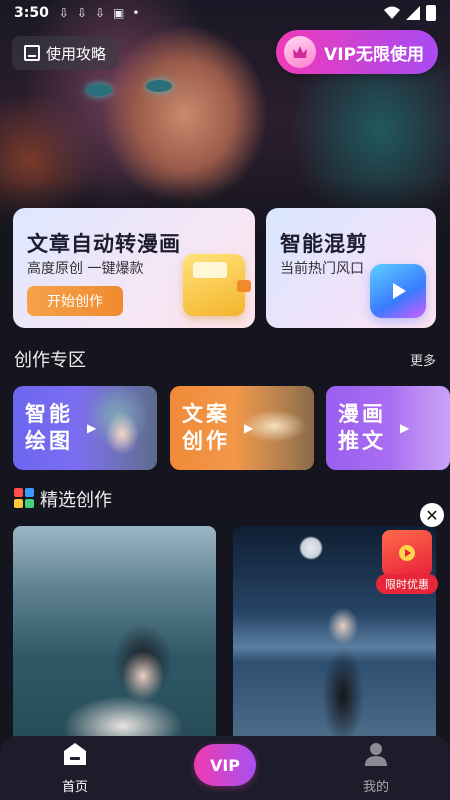 The height and width of the screenshot is (800, 450). Describe the element at coordinates (398, 291) in the screenshot. I see `play-video-icon` at that location.